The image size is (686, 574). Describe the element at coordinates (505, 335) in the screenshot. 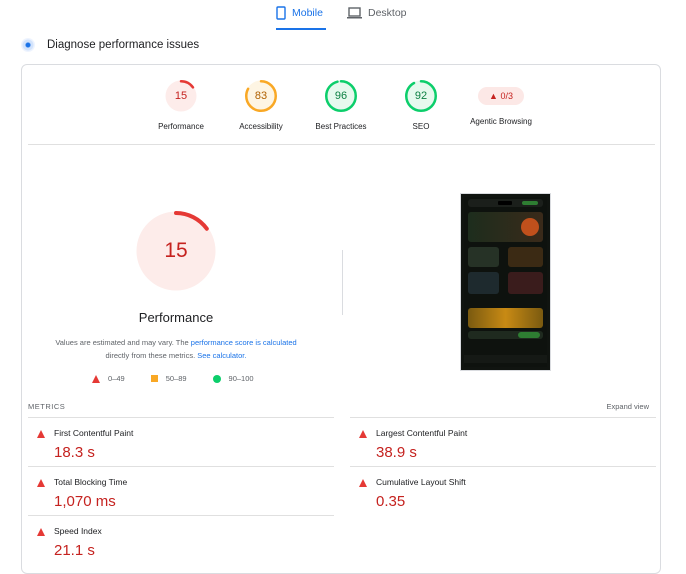

I see `screenshot-promo-bar` at that location.